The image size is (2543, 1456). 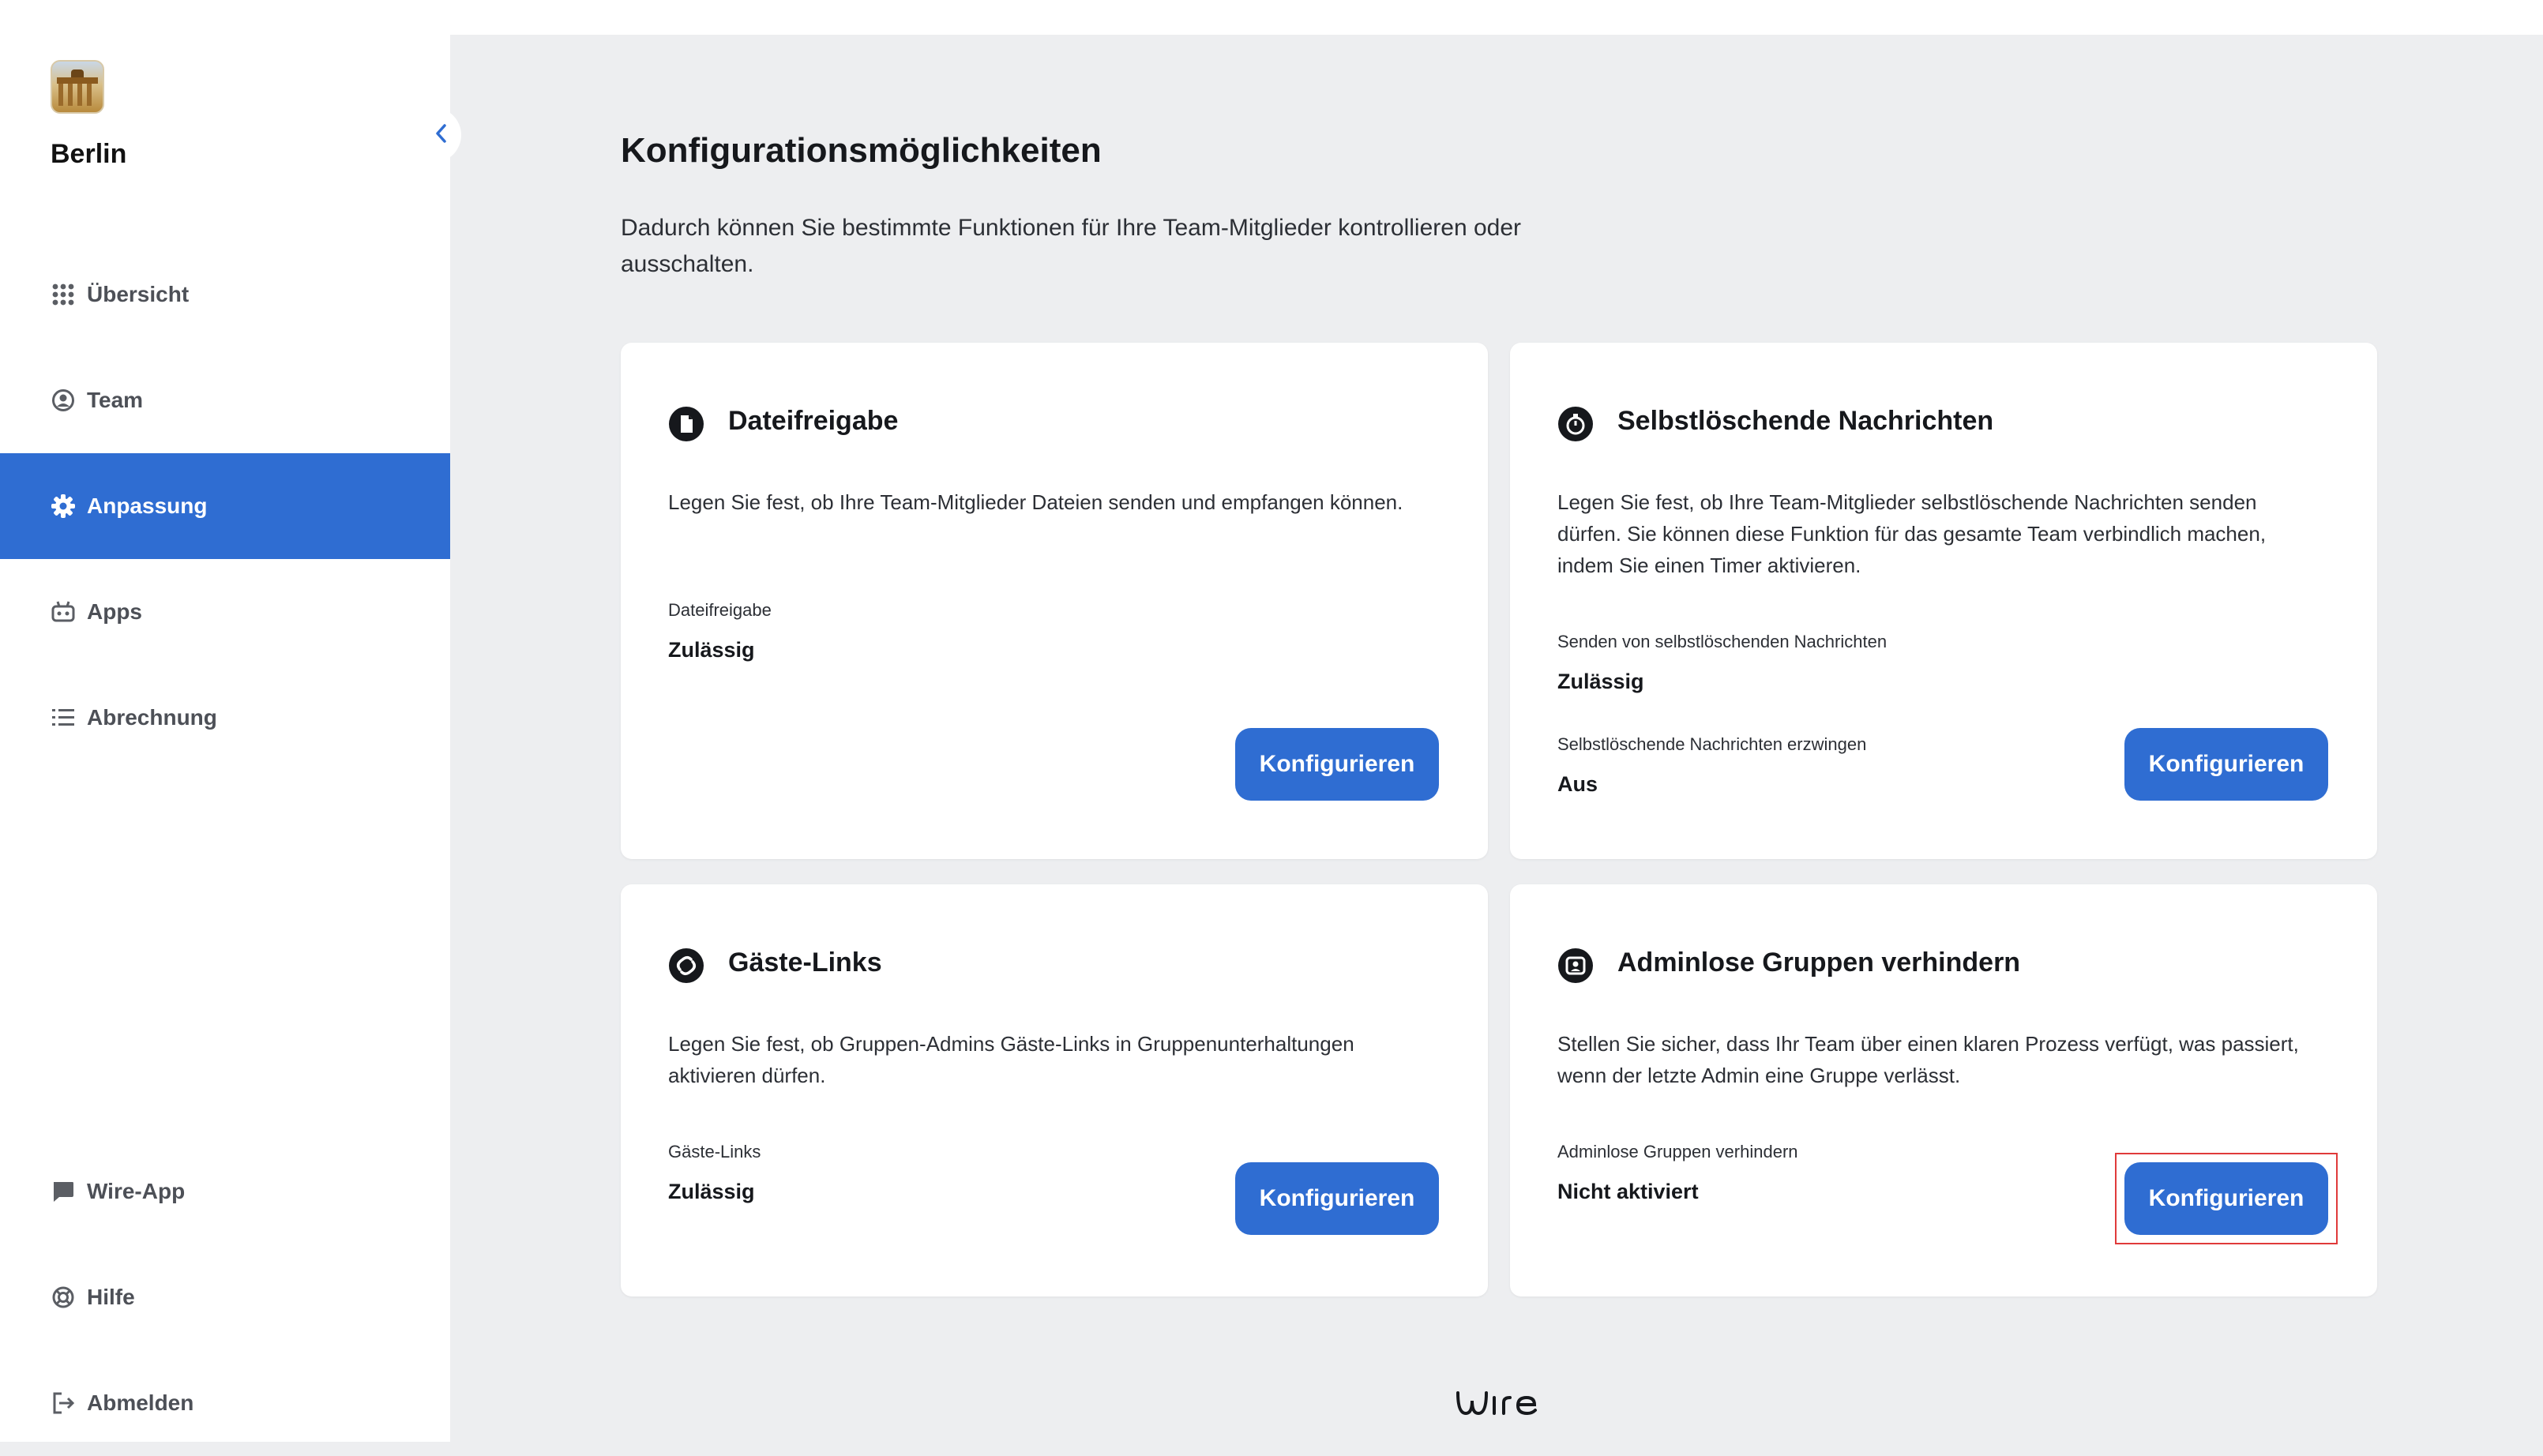 What do you see at coordinates (805, 963) in the screenshot?
I see `card-title: Gäste-Links` at bounding box center [805, 963].